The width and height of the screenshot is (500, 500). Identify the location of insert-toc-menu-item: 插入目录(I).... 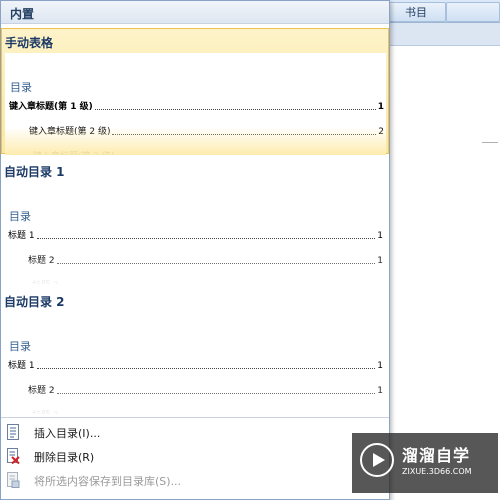
(195, 432).